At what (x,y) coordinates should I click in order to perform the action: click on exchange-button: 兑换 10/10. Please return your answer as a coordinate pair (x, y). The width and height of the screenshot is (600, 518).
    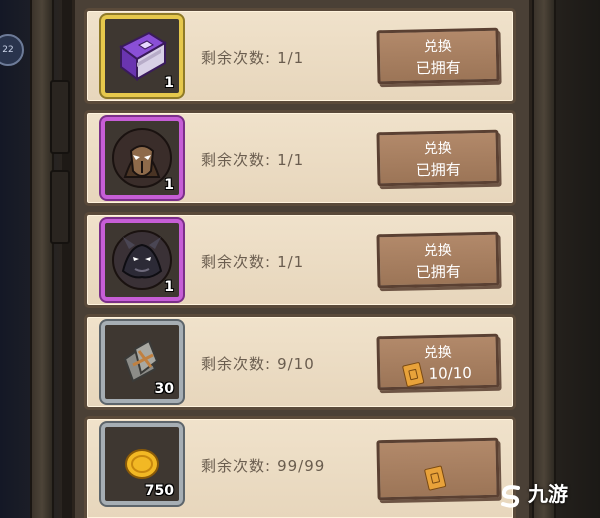
    Looking at the image, I should click on (438, 362).